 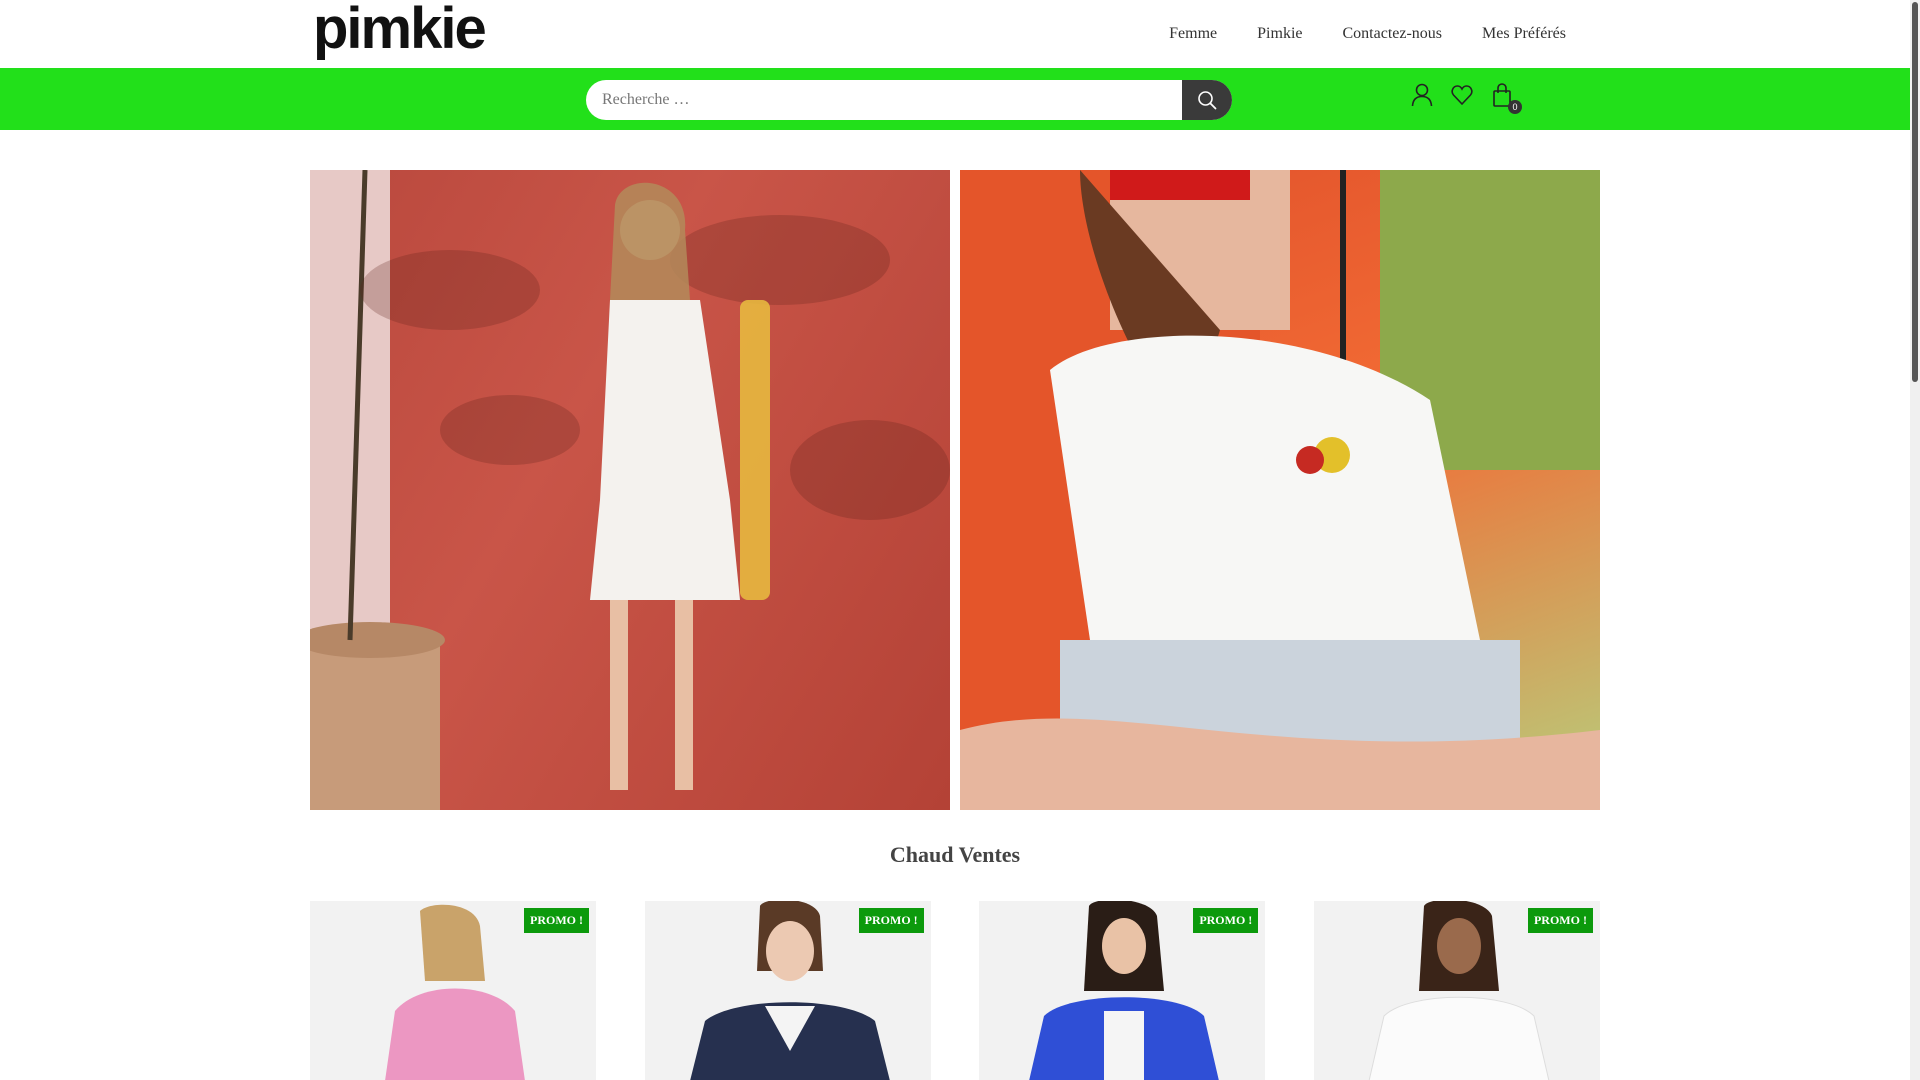 I want to click on product-grid: PROMO ! PROMO ! PROMO ! PROMO !, so click(x=955, y=990).